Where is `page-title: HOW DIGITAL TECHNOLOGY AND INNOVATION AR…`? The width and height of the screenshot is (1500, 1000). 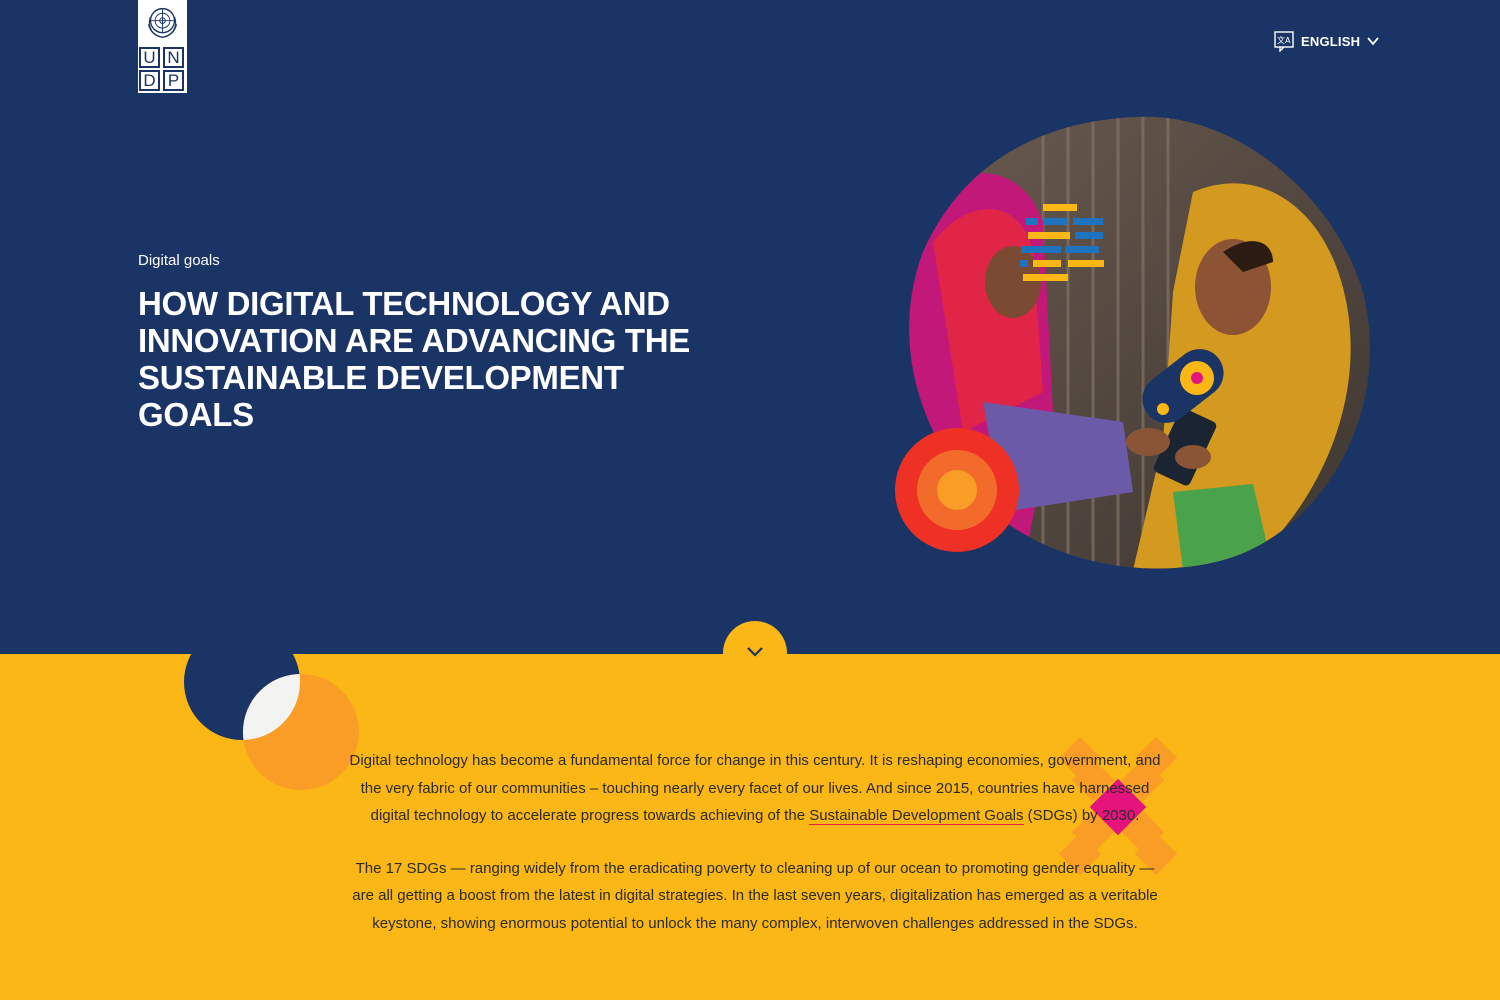 page-title: HOW DIGITAL TECHNOLOGY AND INNOVATION AR… is located at coordinates (414, 359).